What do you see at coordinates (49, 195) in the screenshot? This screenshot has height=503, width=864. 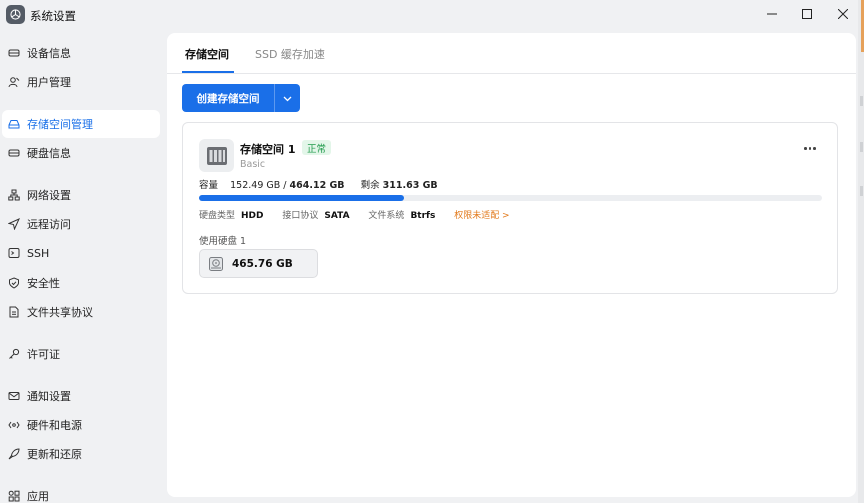 I see `sidebar-item-label: 网络设置` at bounding box center [49, 195].